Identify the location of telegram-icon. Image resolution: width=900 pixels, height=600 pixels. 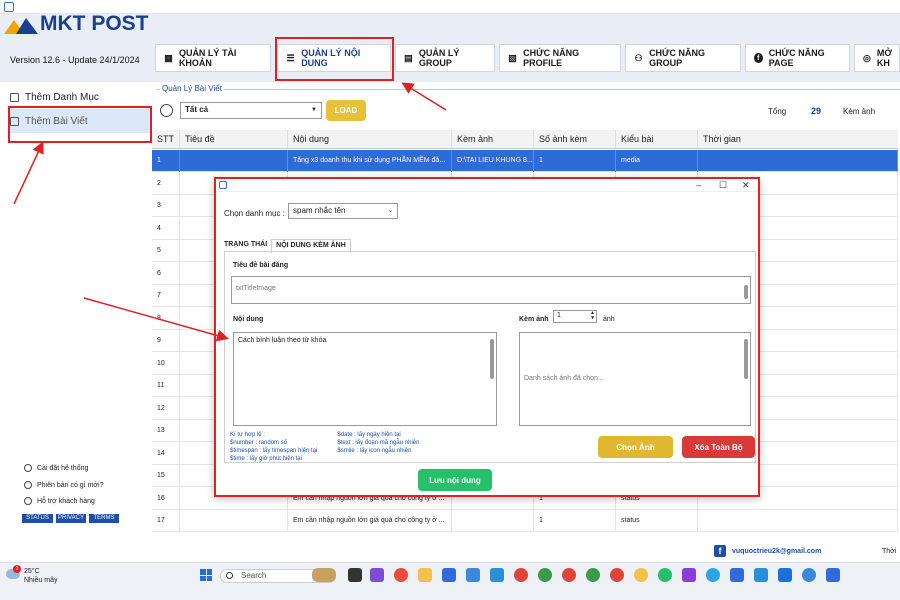
(713, 575).